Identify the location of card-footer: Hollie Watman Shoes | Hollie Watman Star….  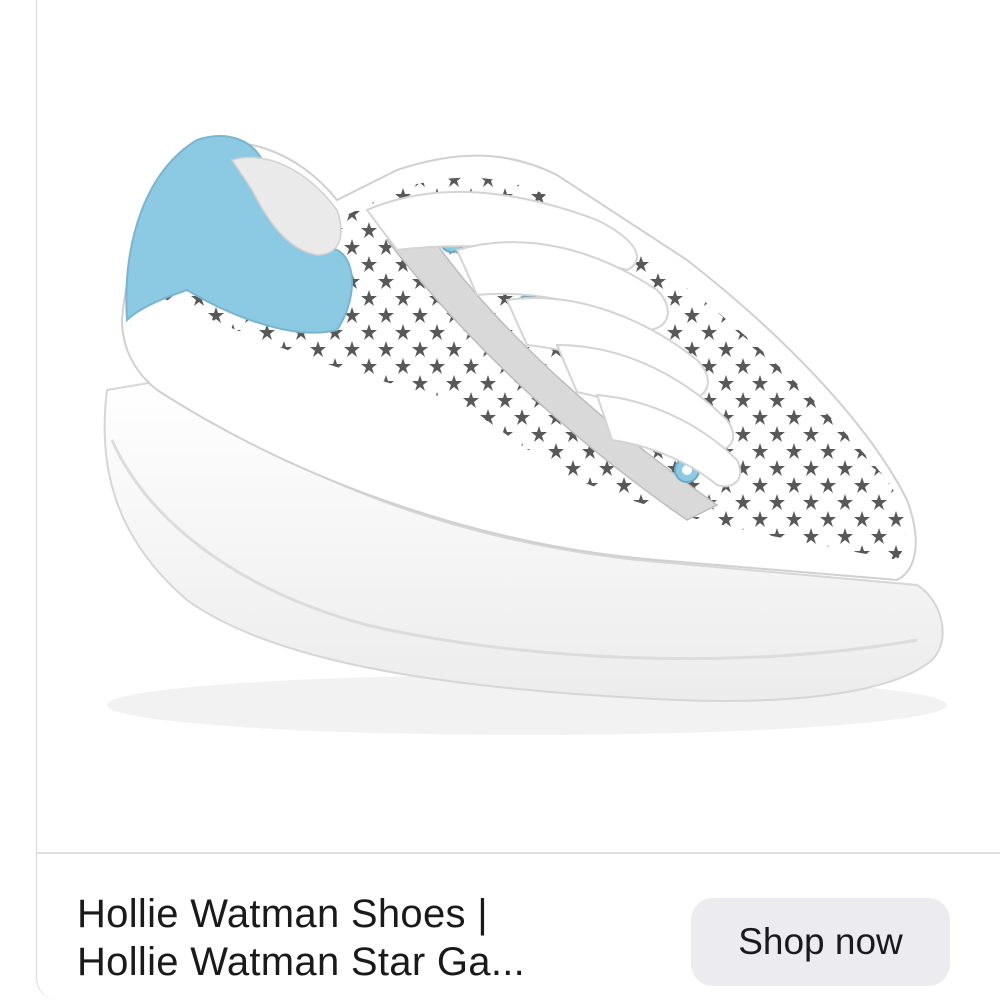
(518, 927).